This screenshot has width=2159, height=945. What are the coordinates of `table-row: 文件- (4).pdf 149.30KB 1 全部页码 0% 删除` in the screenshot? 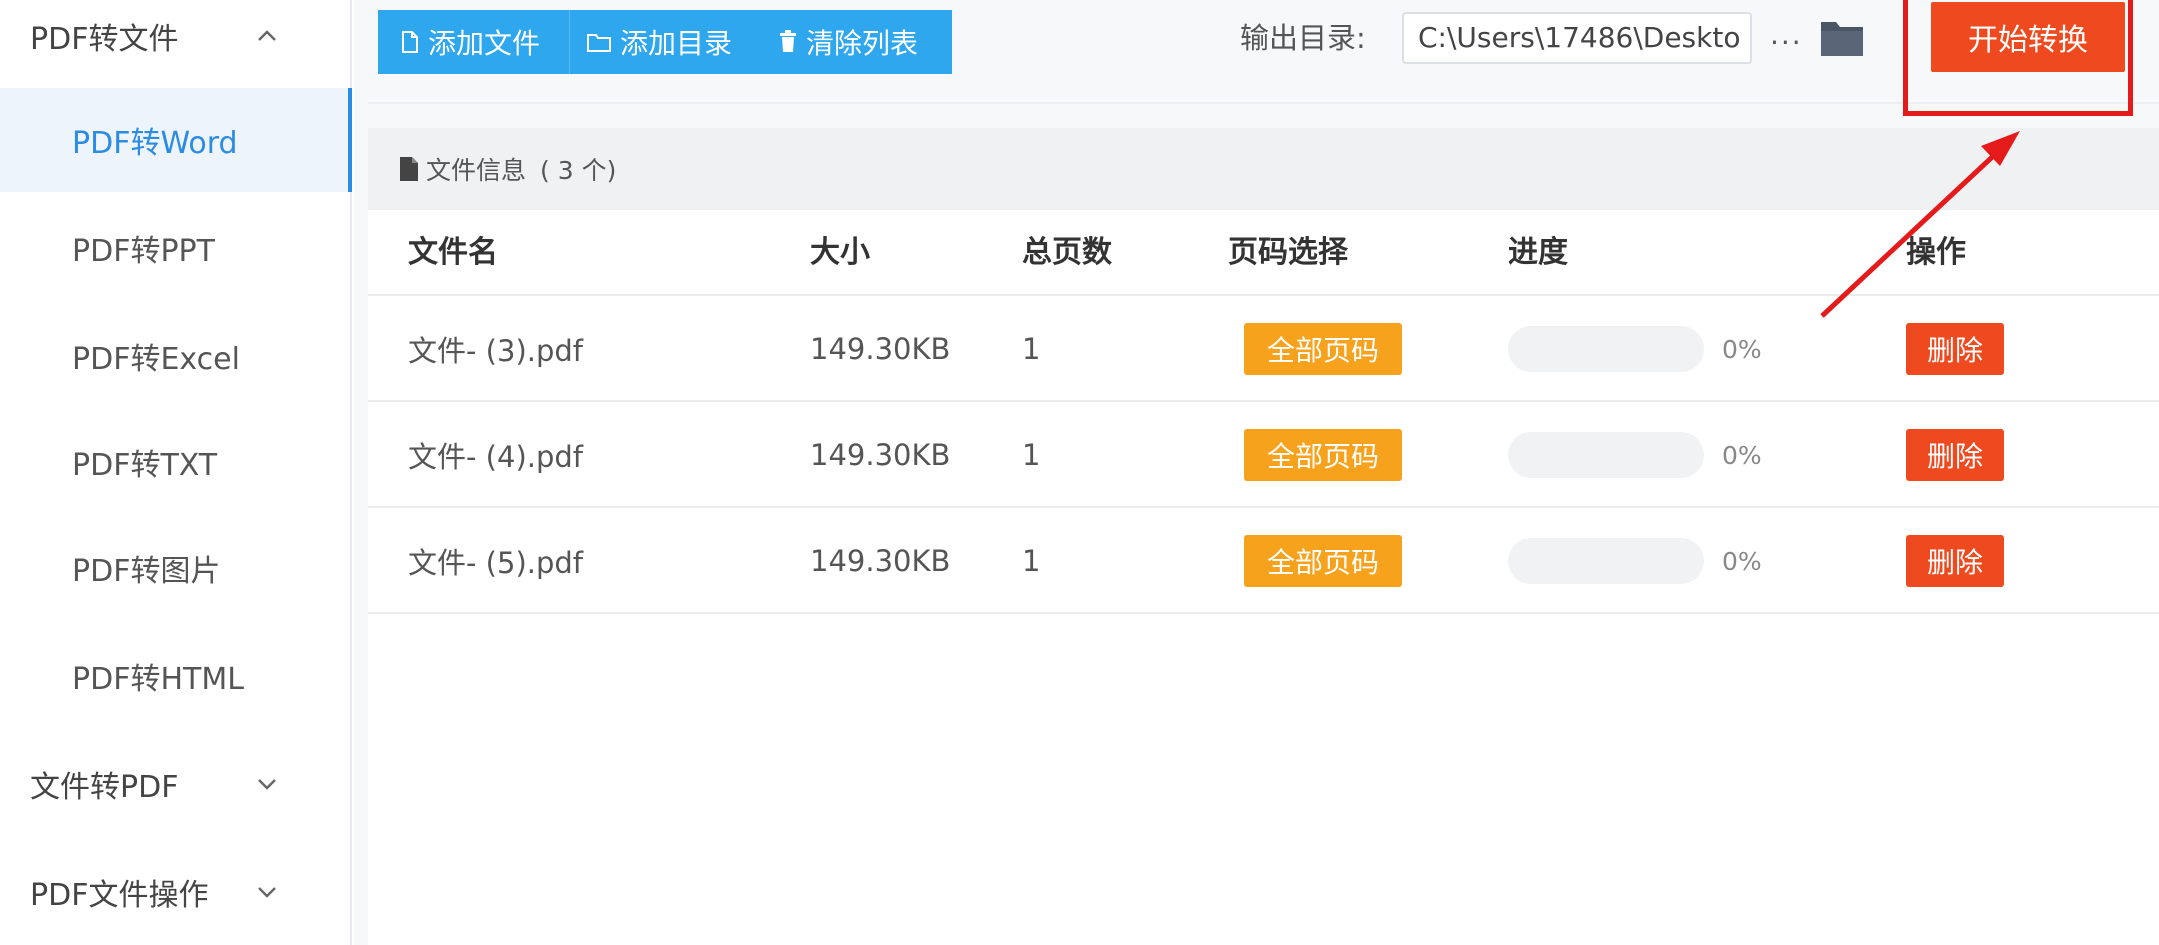 It's located at (1263, 455).